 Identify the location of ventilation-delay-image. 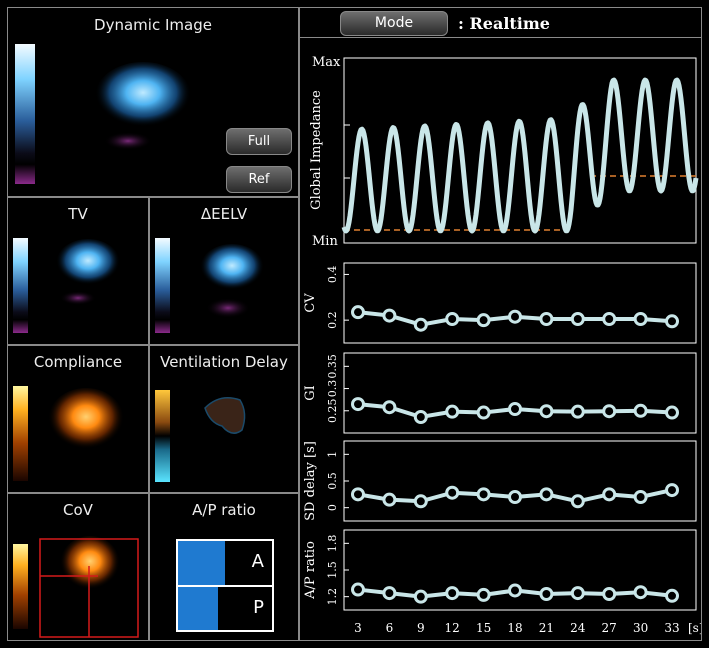
(200, 436).